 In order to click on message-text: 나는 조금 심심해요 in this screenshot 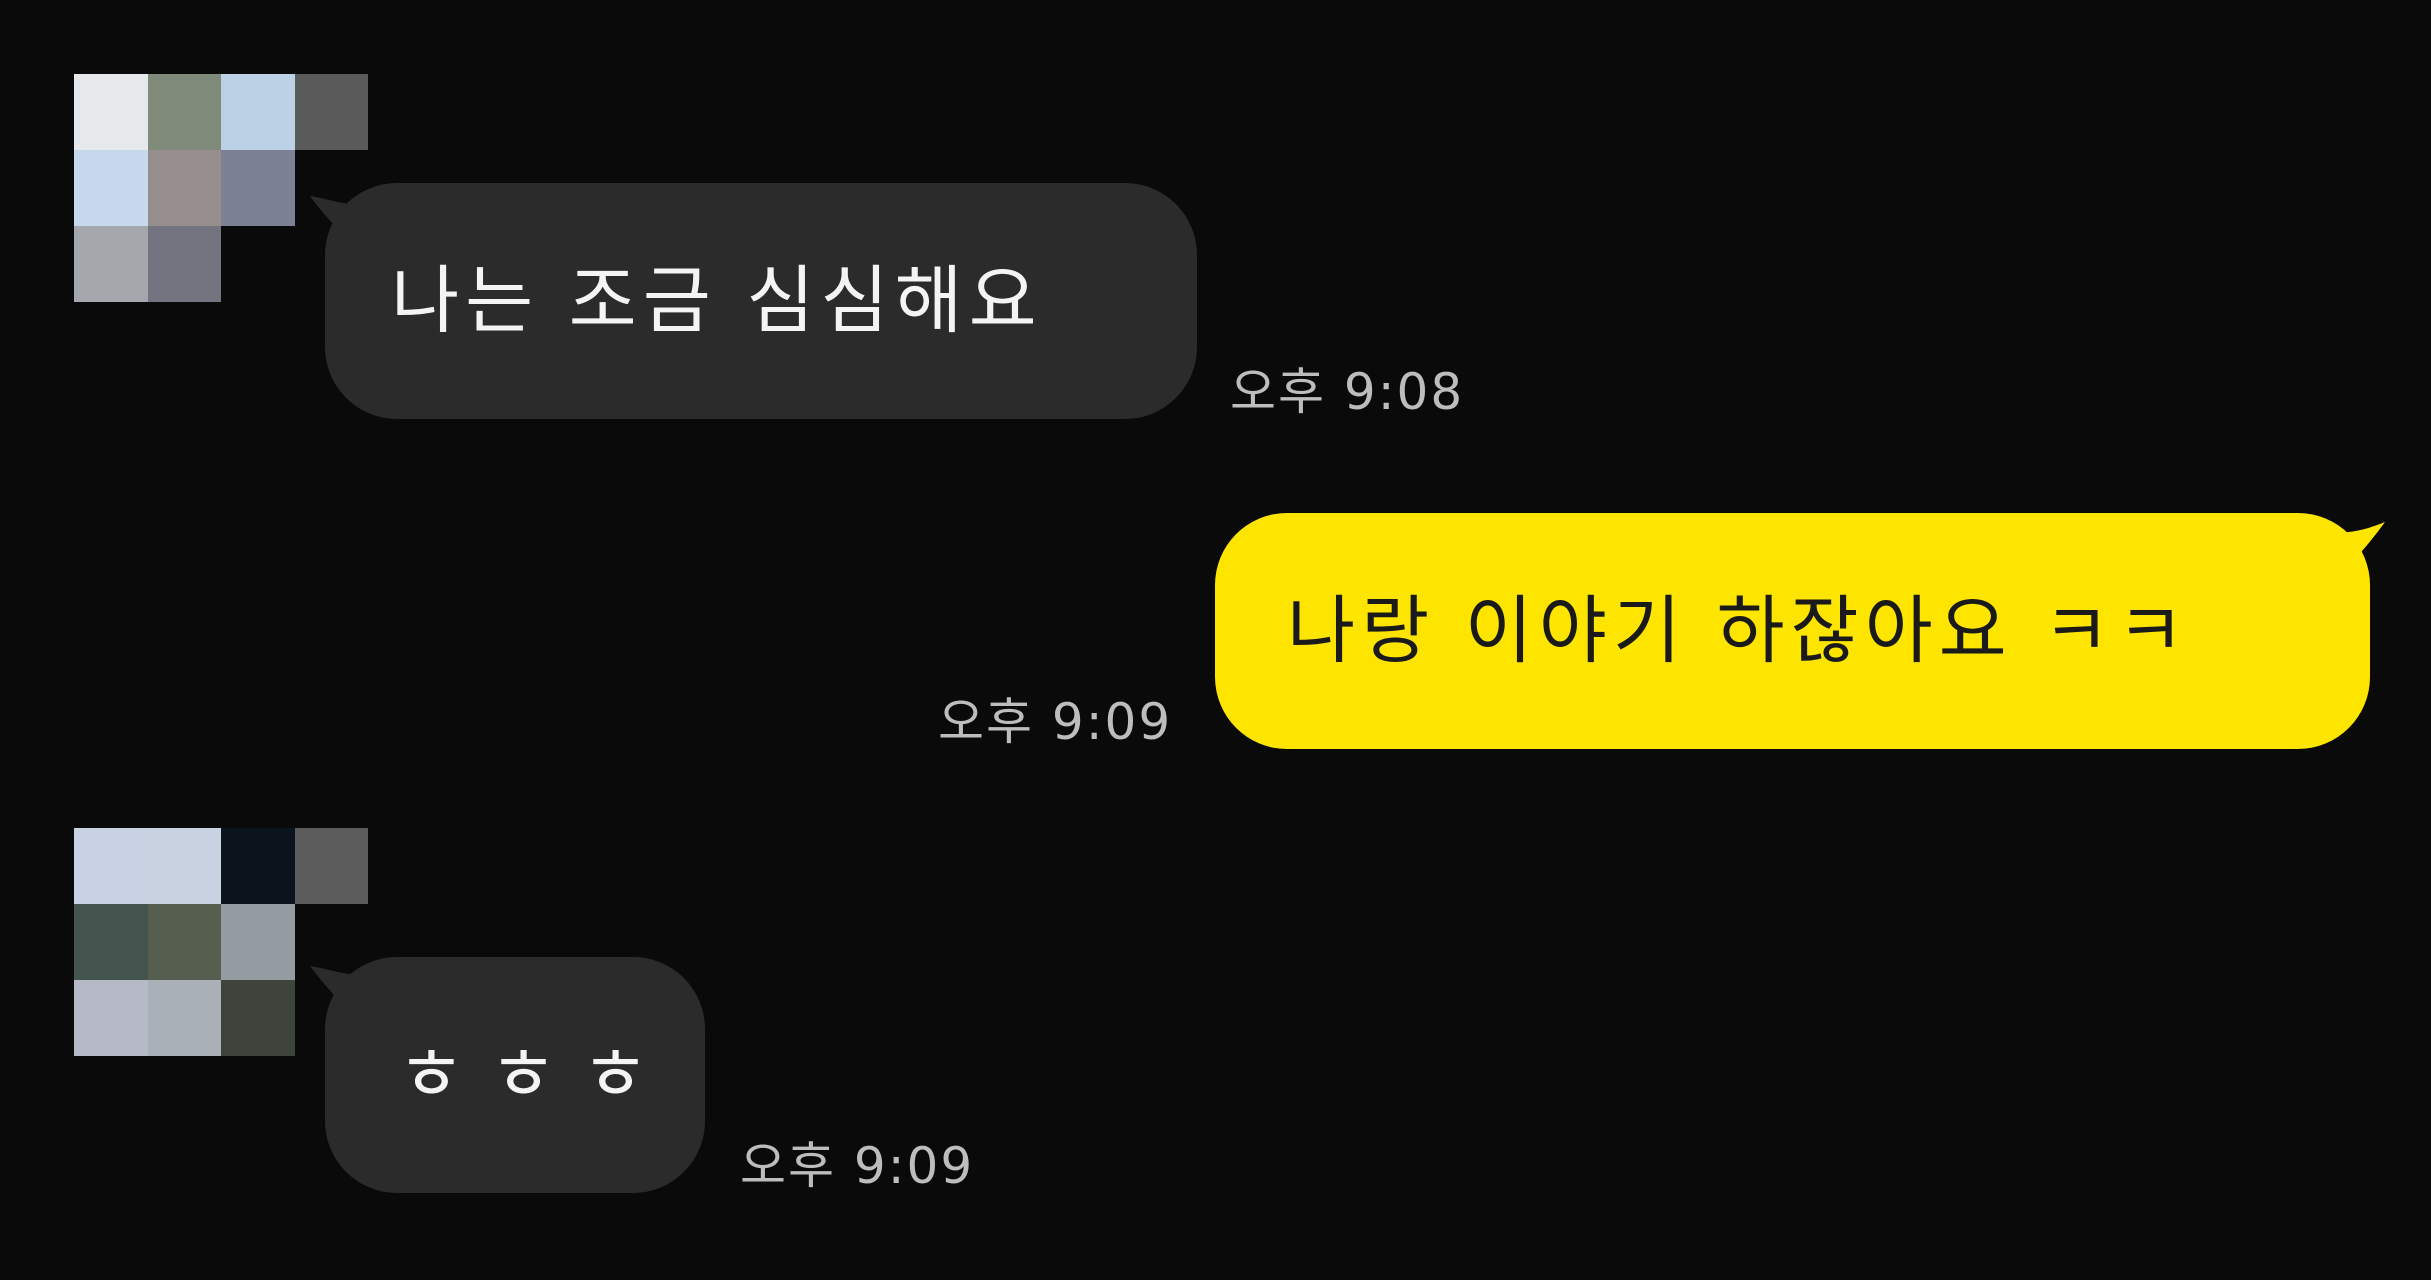, I will do `click(717, 301)`.